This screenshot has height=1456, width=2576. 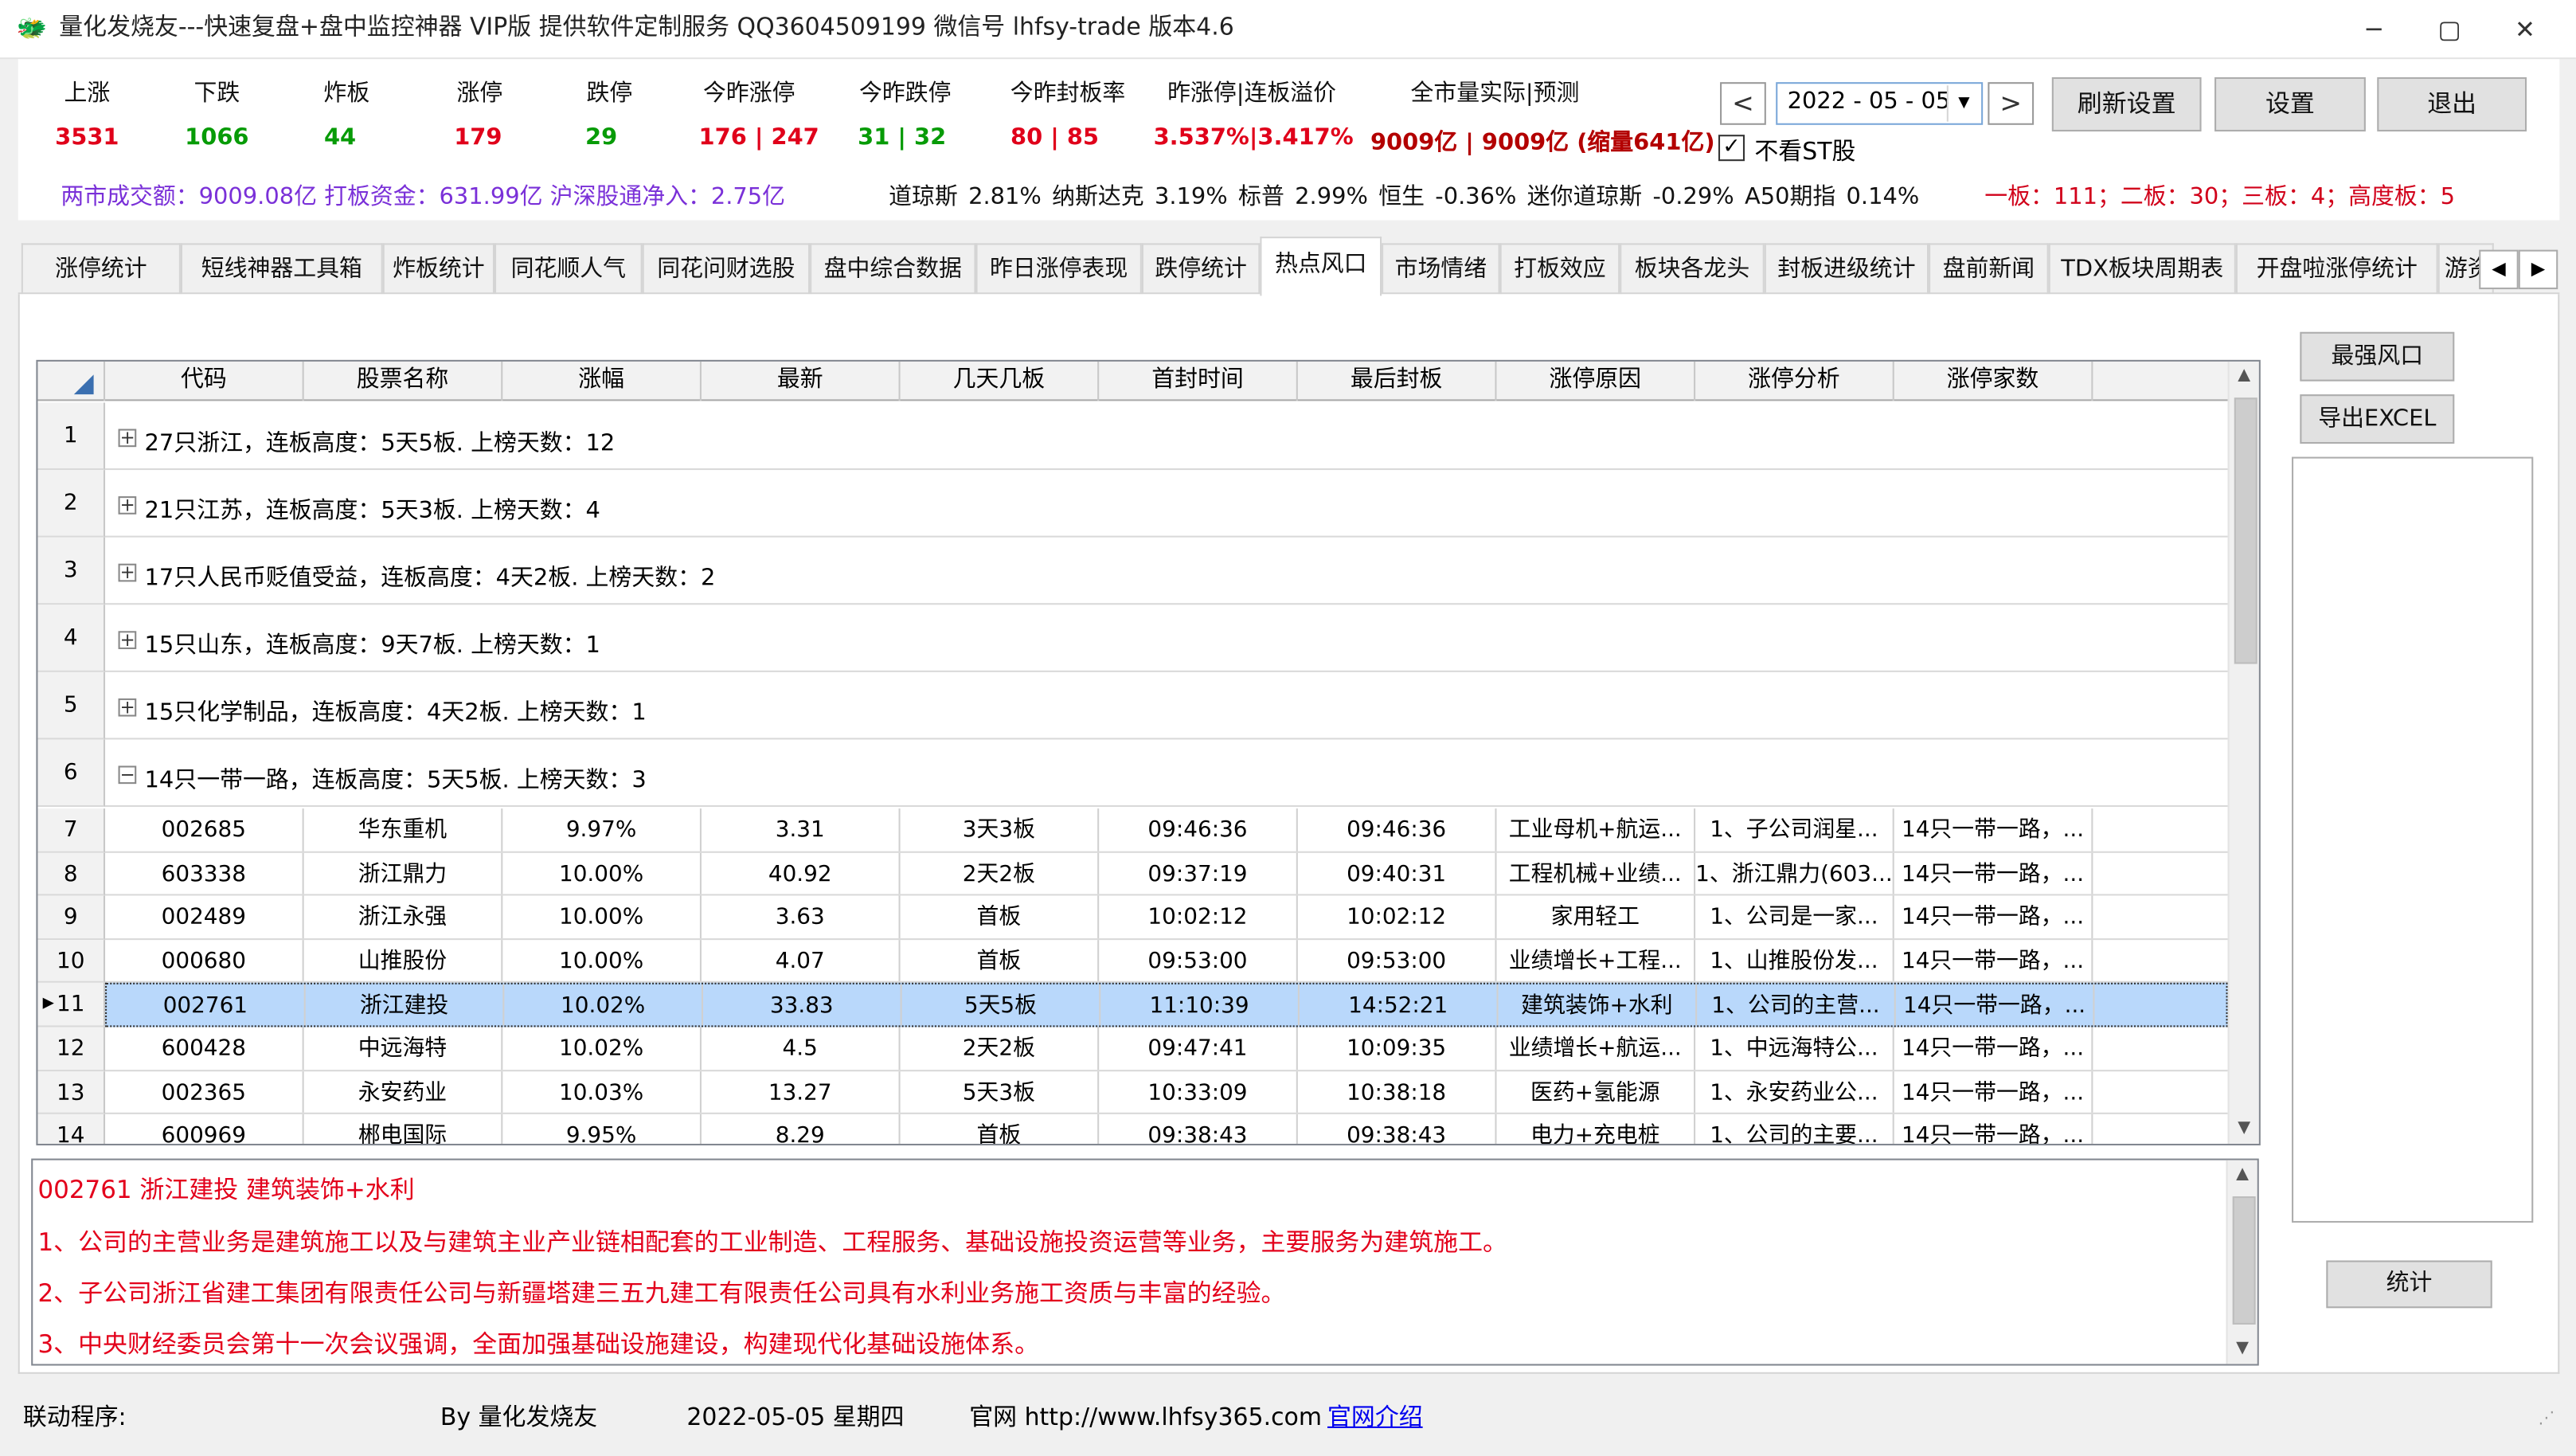 What do you see at coordinates (2538, 269) in the screenshot?
I see `tab-scroll-right-icon: ▶` at bounding box center [2538, 269].